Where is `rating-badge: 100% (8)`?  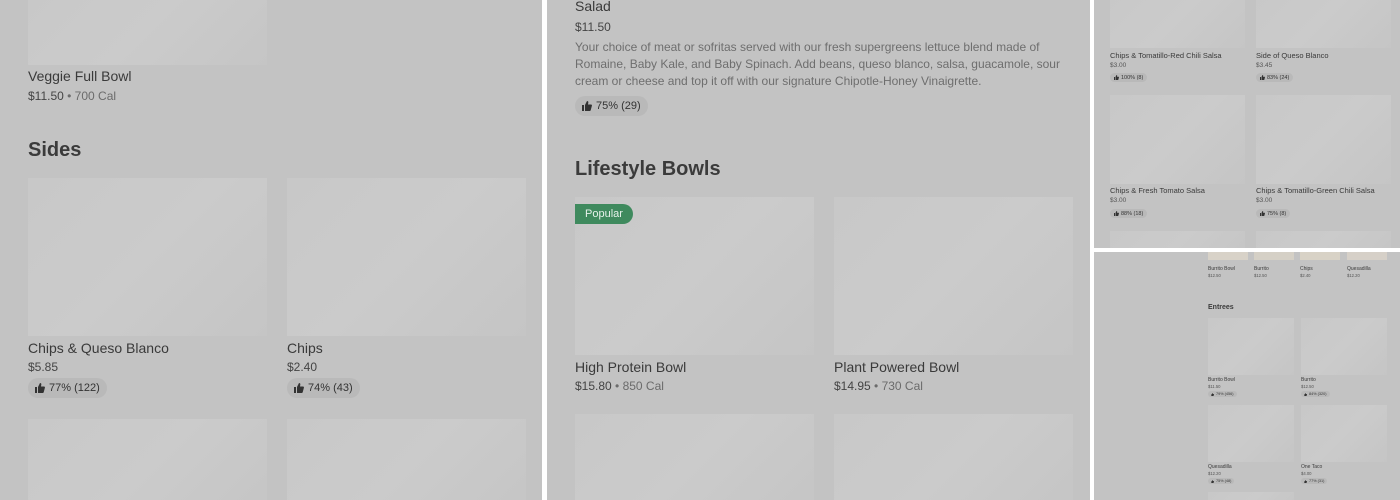
rating-badge: 100% (8) is located at coordinates (1129, 77).